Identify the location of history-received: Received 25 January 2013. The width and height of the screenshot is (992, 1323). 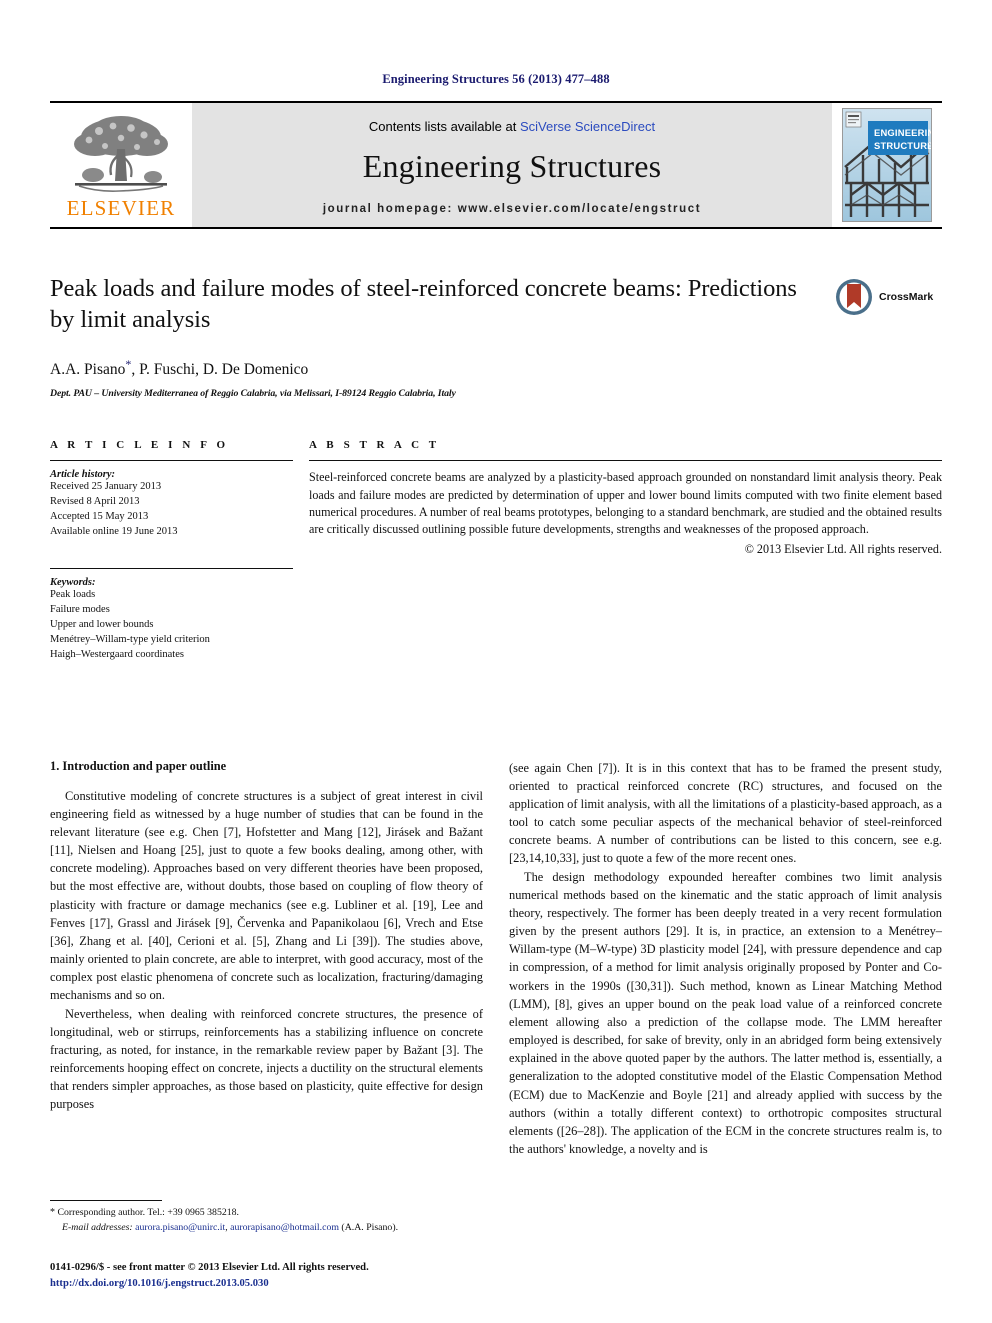
(106, 487).